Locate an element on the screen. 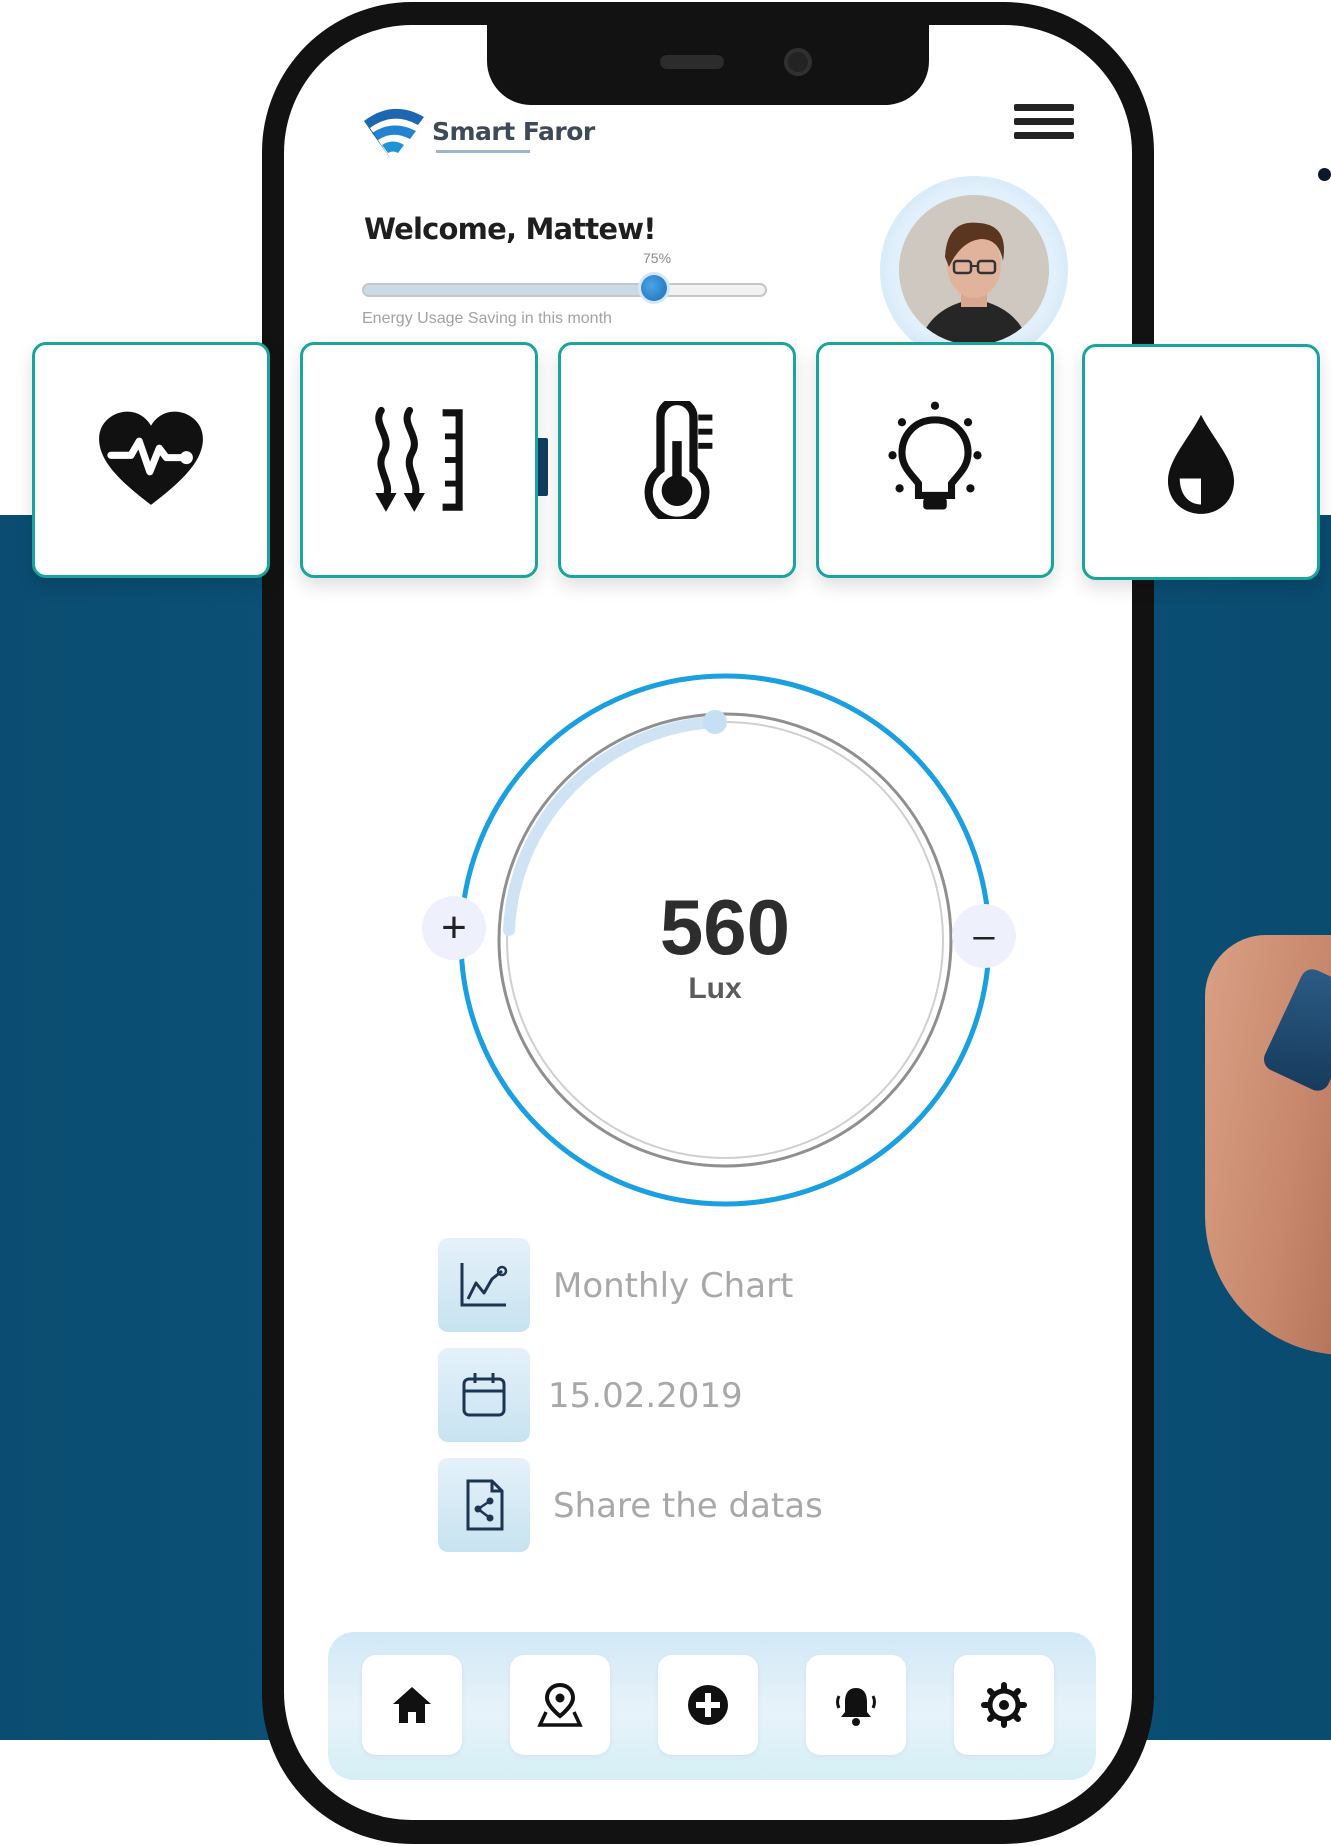  water-drop-icon is located at coordinates (1201, 464).